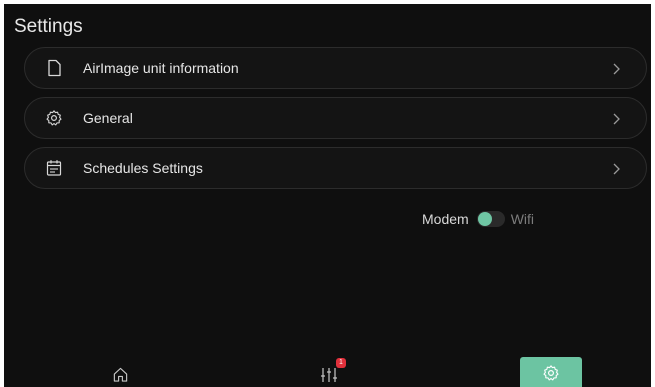 The width and height of the screenshot is (655, 387). I want to click on sliders-icon, so click(329, 375).